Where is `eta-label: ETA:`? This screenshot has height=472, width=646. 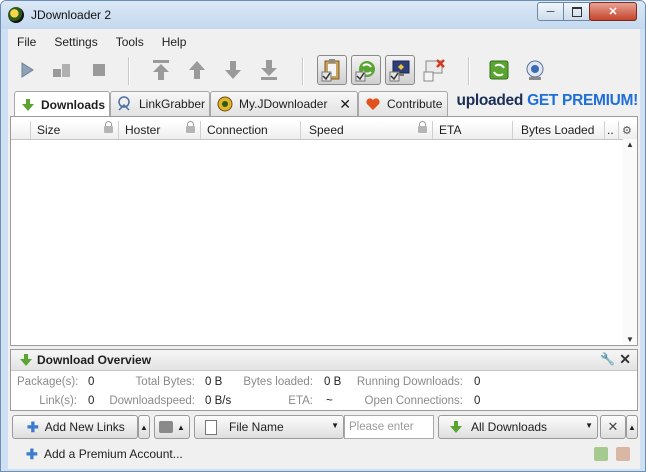
eta-label: ETA: is located at coordinates (300, 401).